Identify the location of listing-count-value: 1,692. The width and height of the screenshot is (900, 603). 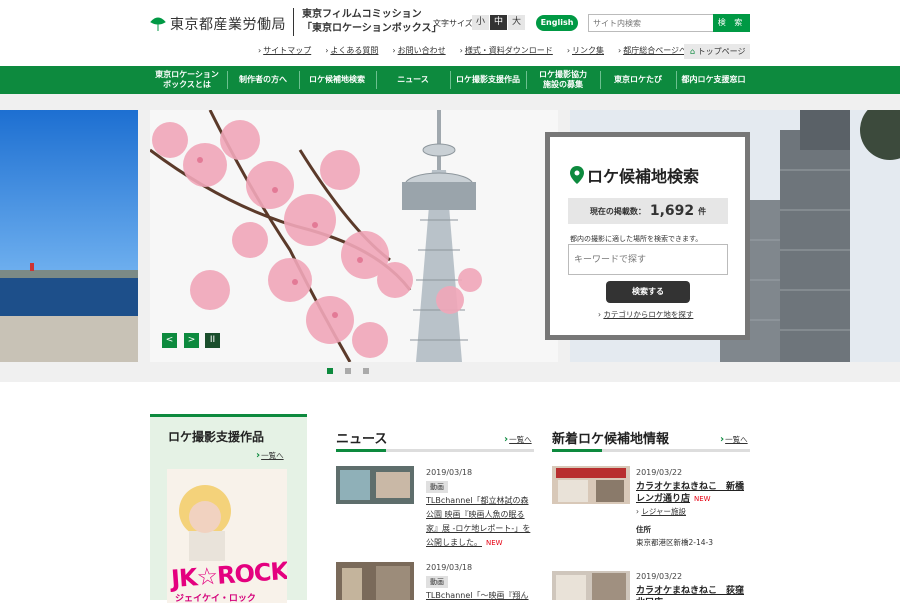
(672, 211).